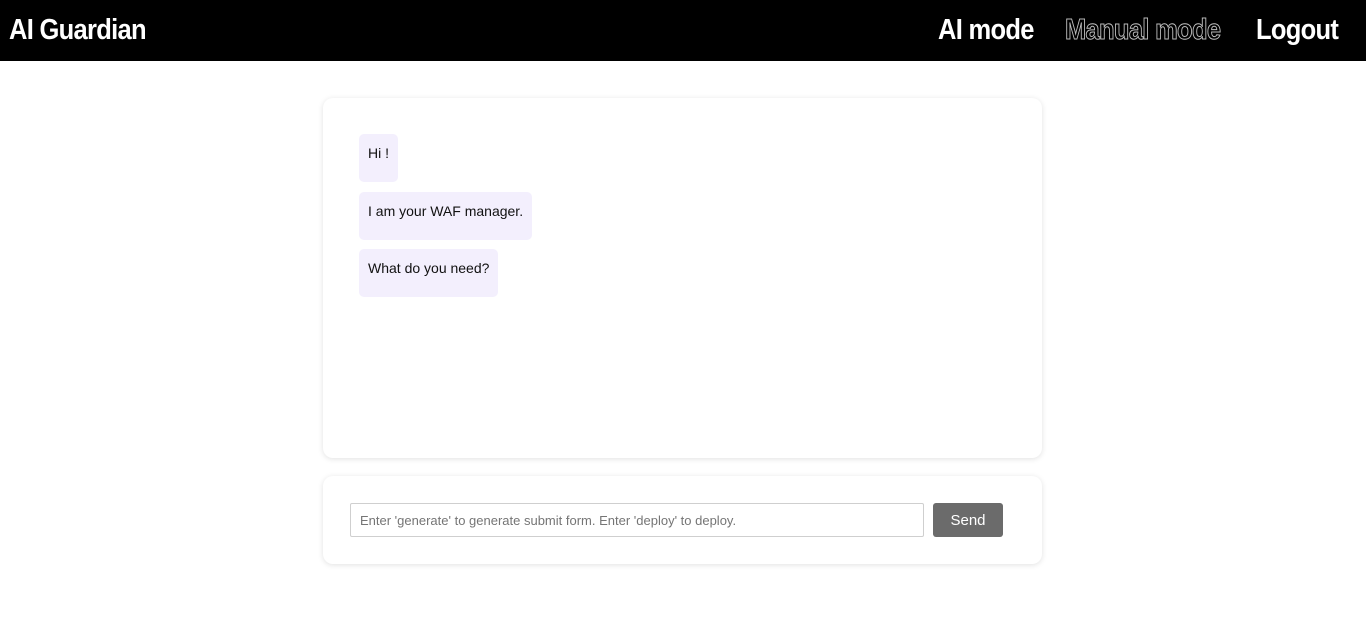 The image size is (1366, 639). Describe the element at coordinates (637, 520) in the screenshot. I see `message-input` at that location.